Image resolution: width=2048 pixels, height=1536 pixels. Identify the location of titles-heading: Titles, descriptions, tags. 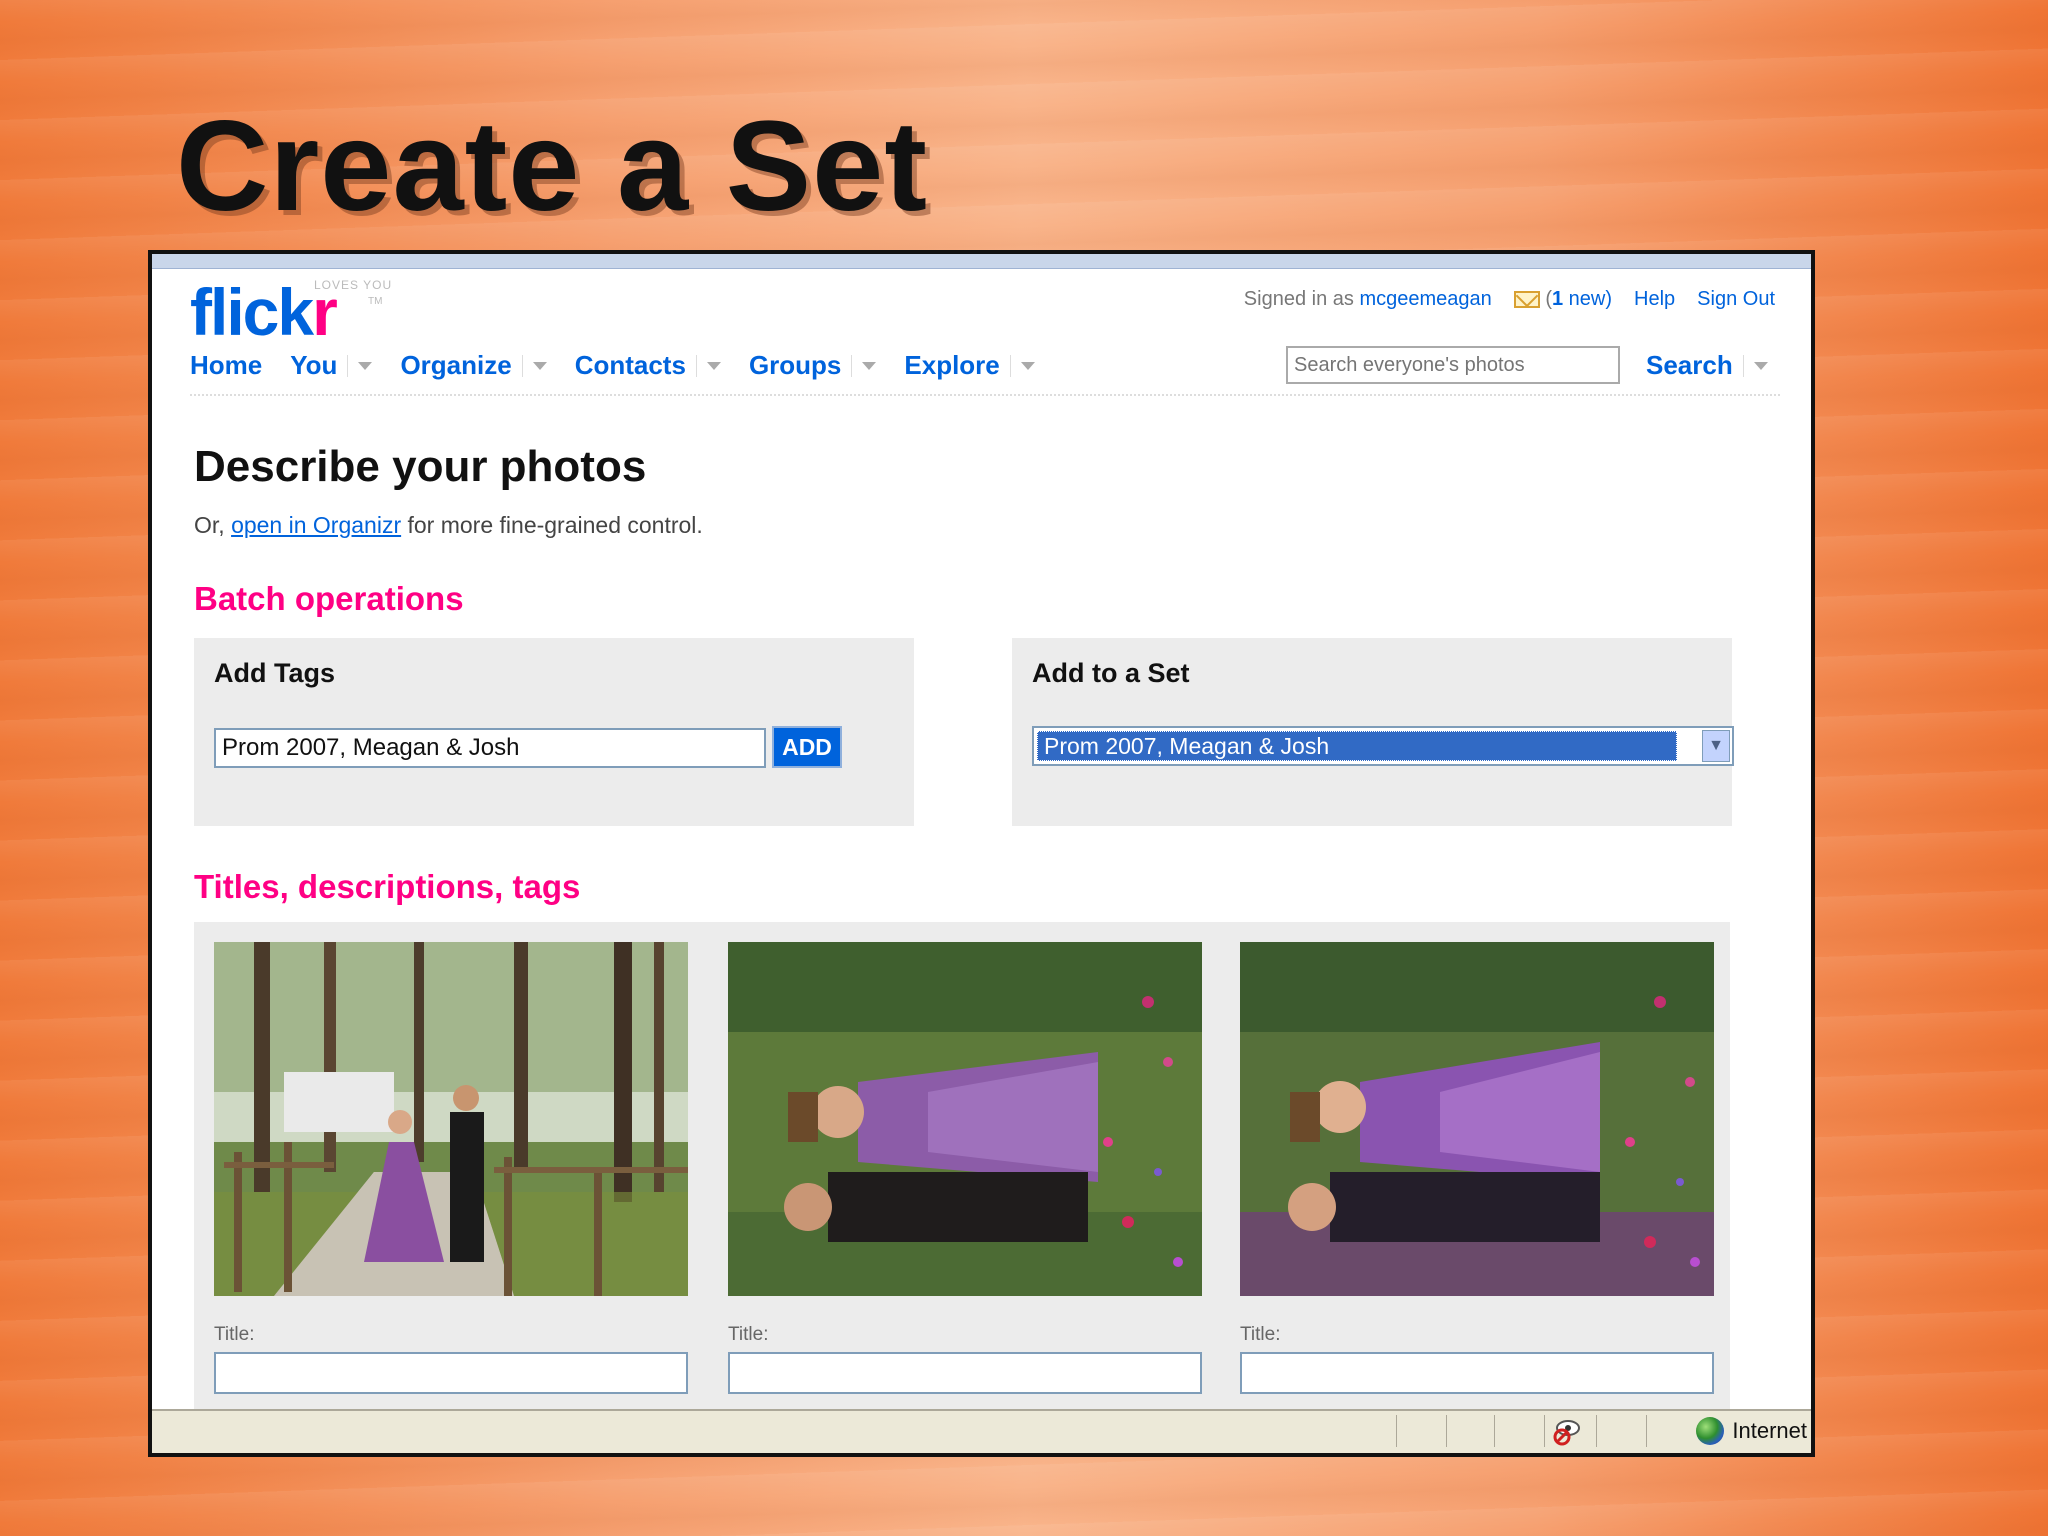
(387, 886).